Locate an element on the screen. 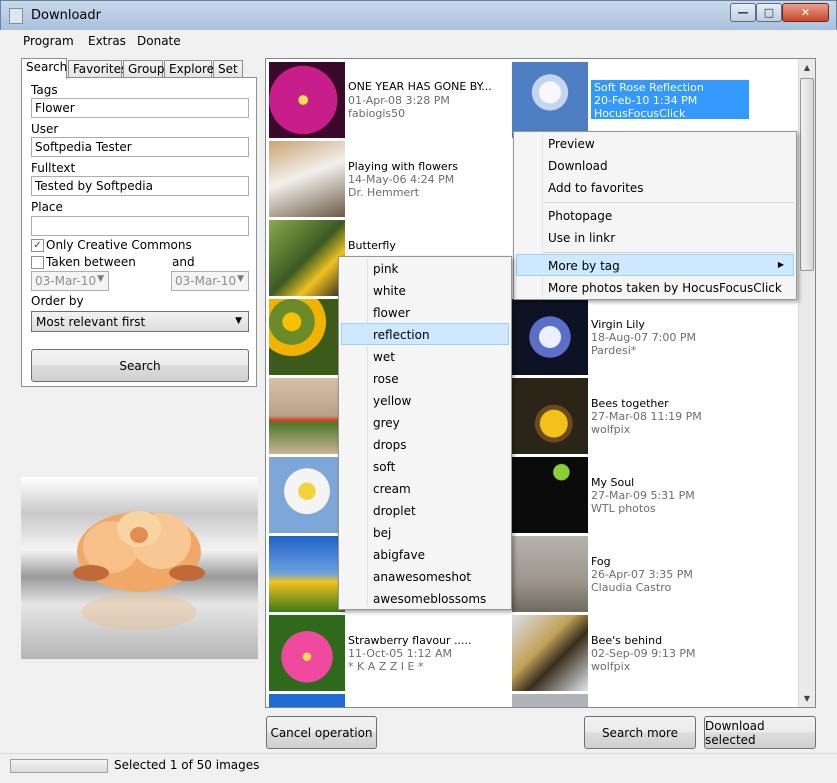 The height and width of the screenshot is (783, 837). creative-commons-checkbox: ✓ is located at coordinates (37, 245).